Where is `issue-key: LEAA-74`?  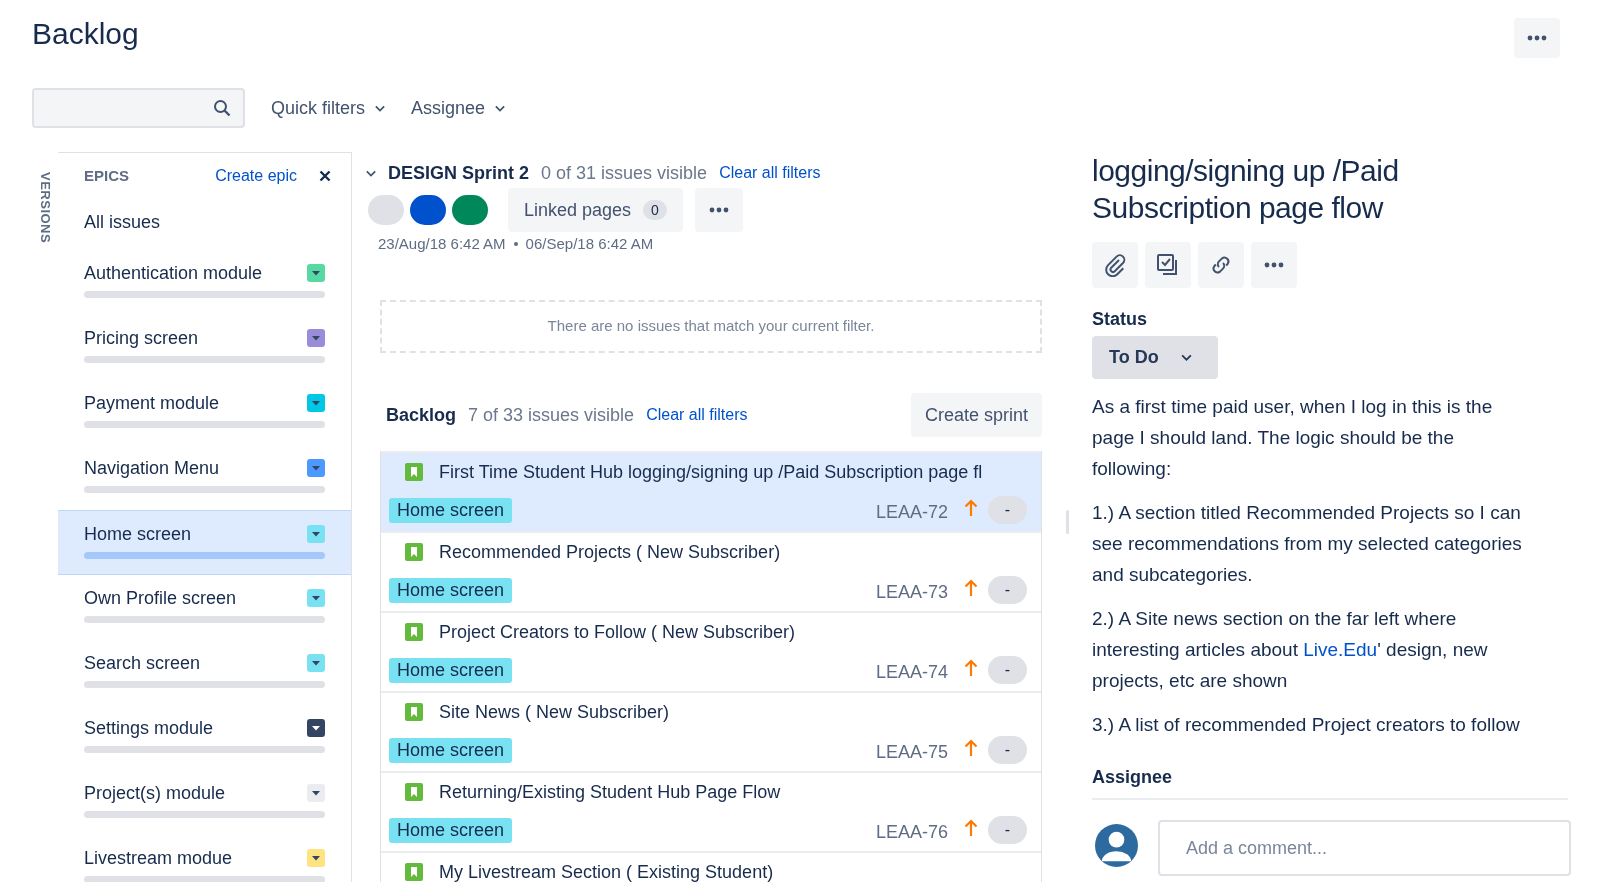
issue-key: LEAA-74 is located at coordinates (911, 672).